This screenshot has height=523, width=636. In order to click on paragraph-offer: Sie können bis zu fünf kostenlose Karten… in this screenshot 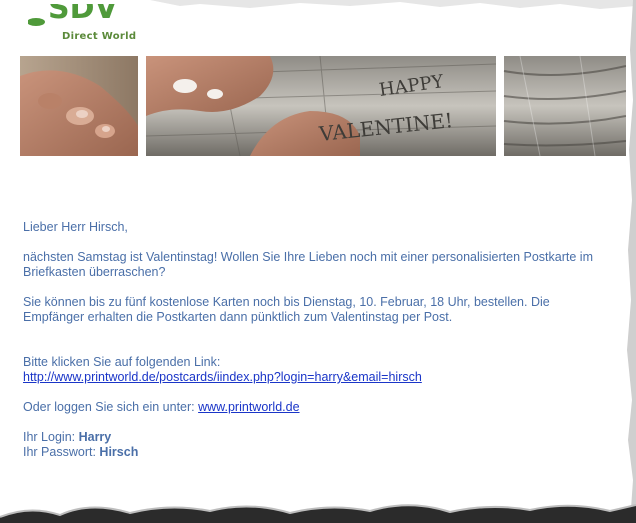, I will do `click(286, 309)`.